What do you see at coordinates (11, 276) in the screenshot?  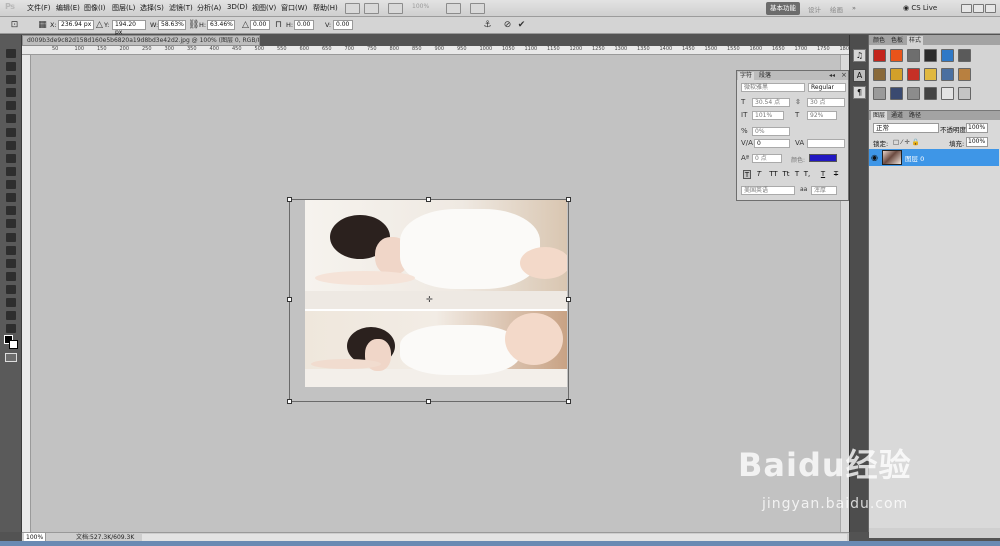 I see `shape-tool-icon` at bounding box center [11, 276].